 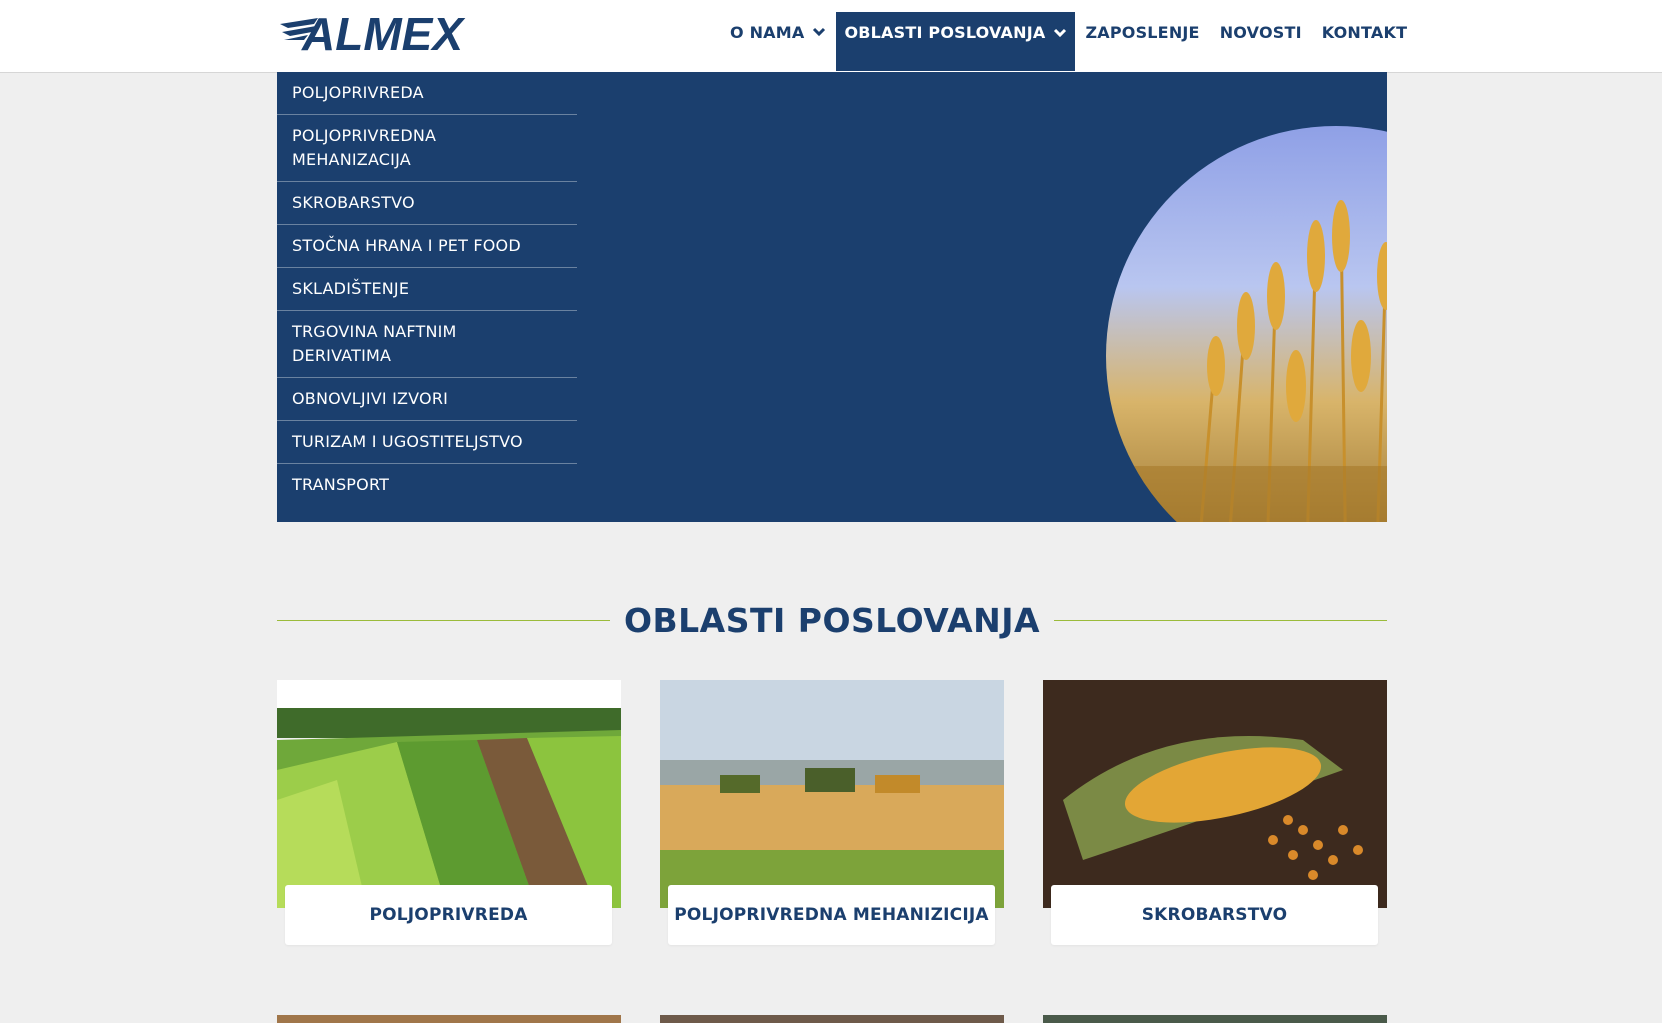 I want to click on dropdown-item-poljoprivredna-mehanizacija: POLJOPRIVREDNA MEHANIZACIJA, so click(x=427, y=148).